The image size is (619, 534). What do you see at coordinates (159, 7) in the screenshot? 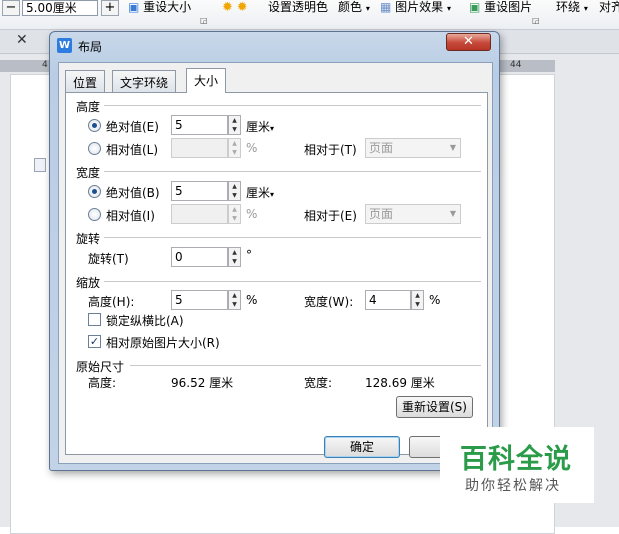
I see `reset-size-button: ▣ 重设大小` at bounding box center [159, 7].